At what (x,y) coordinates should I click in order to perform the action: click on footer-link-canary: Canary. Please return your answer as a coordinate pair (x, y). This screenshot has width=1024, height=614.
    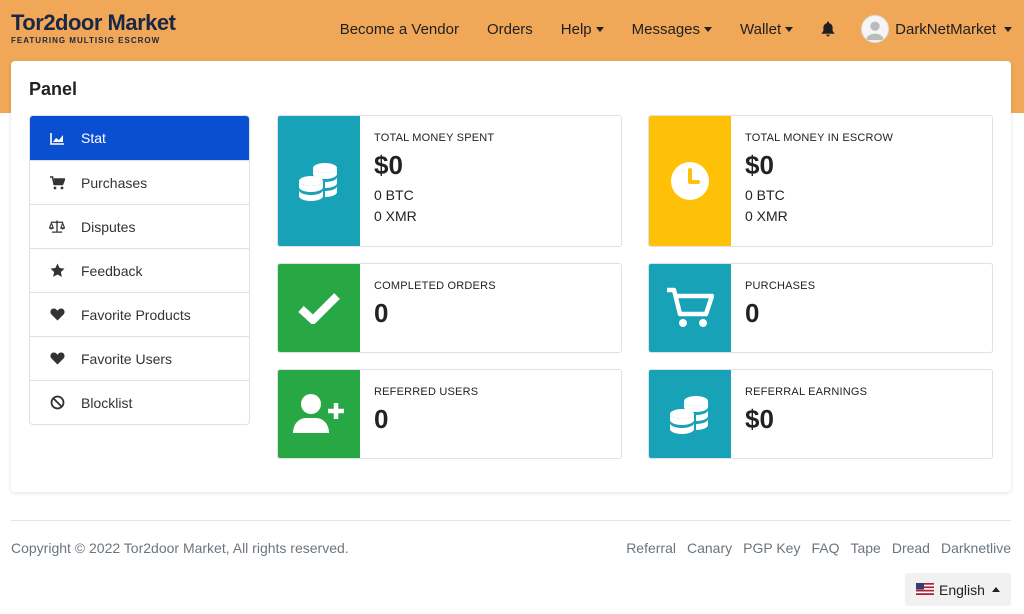
    Looking at the image, I should click on (709, 548).